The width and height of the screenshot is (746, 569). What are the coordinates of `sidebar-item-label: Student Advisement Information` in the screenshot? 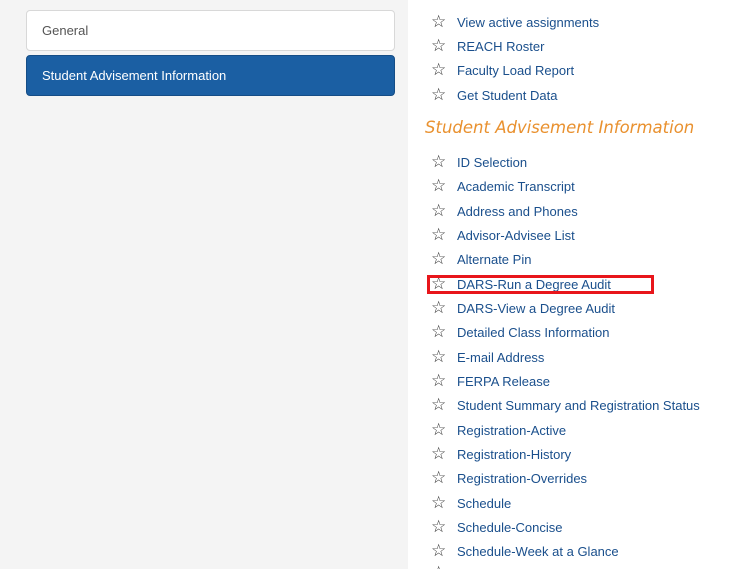 It's located at (134, 75).